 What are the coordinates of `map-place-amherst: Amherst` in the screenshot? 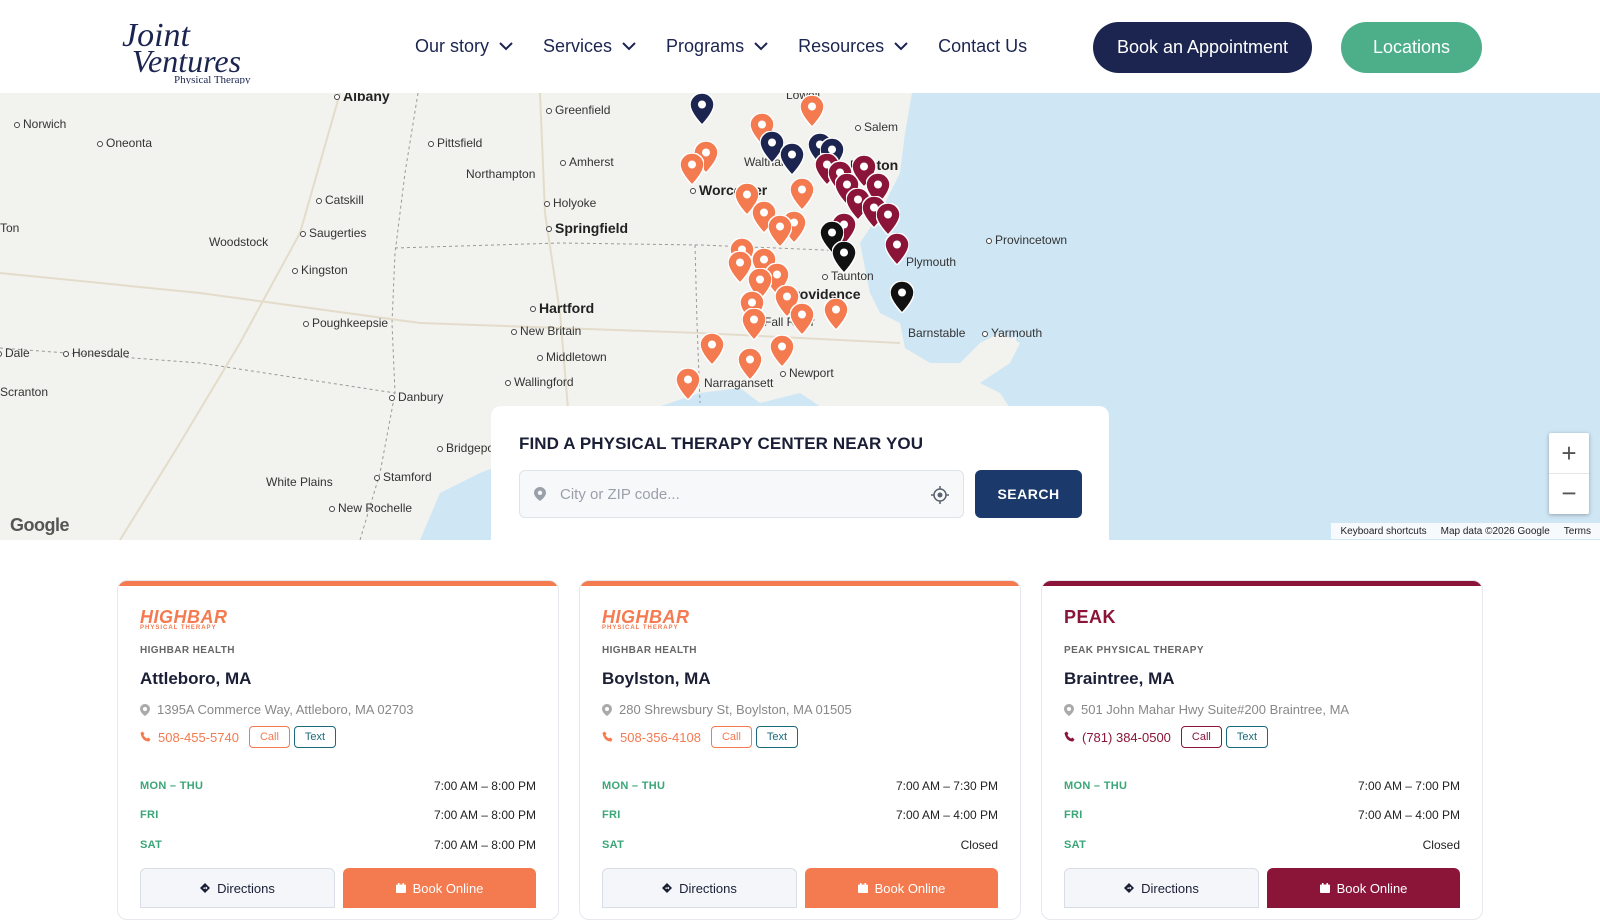 It's located at (587, 162).